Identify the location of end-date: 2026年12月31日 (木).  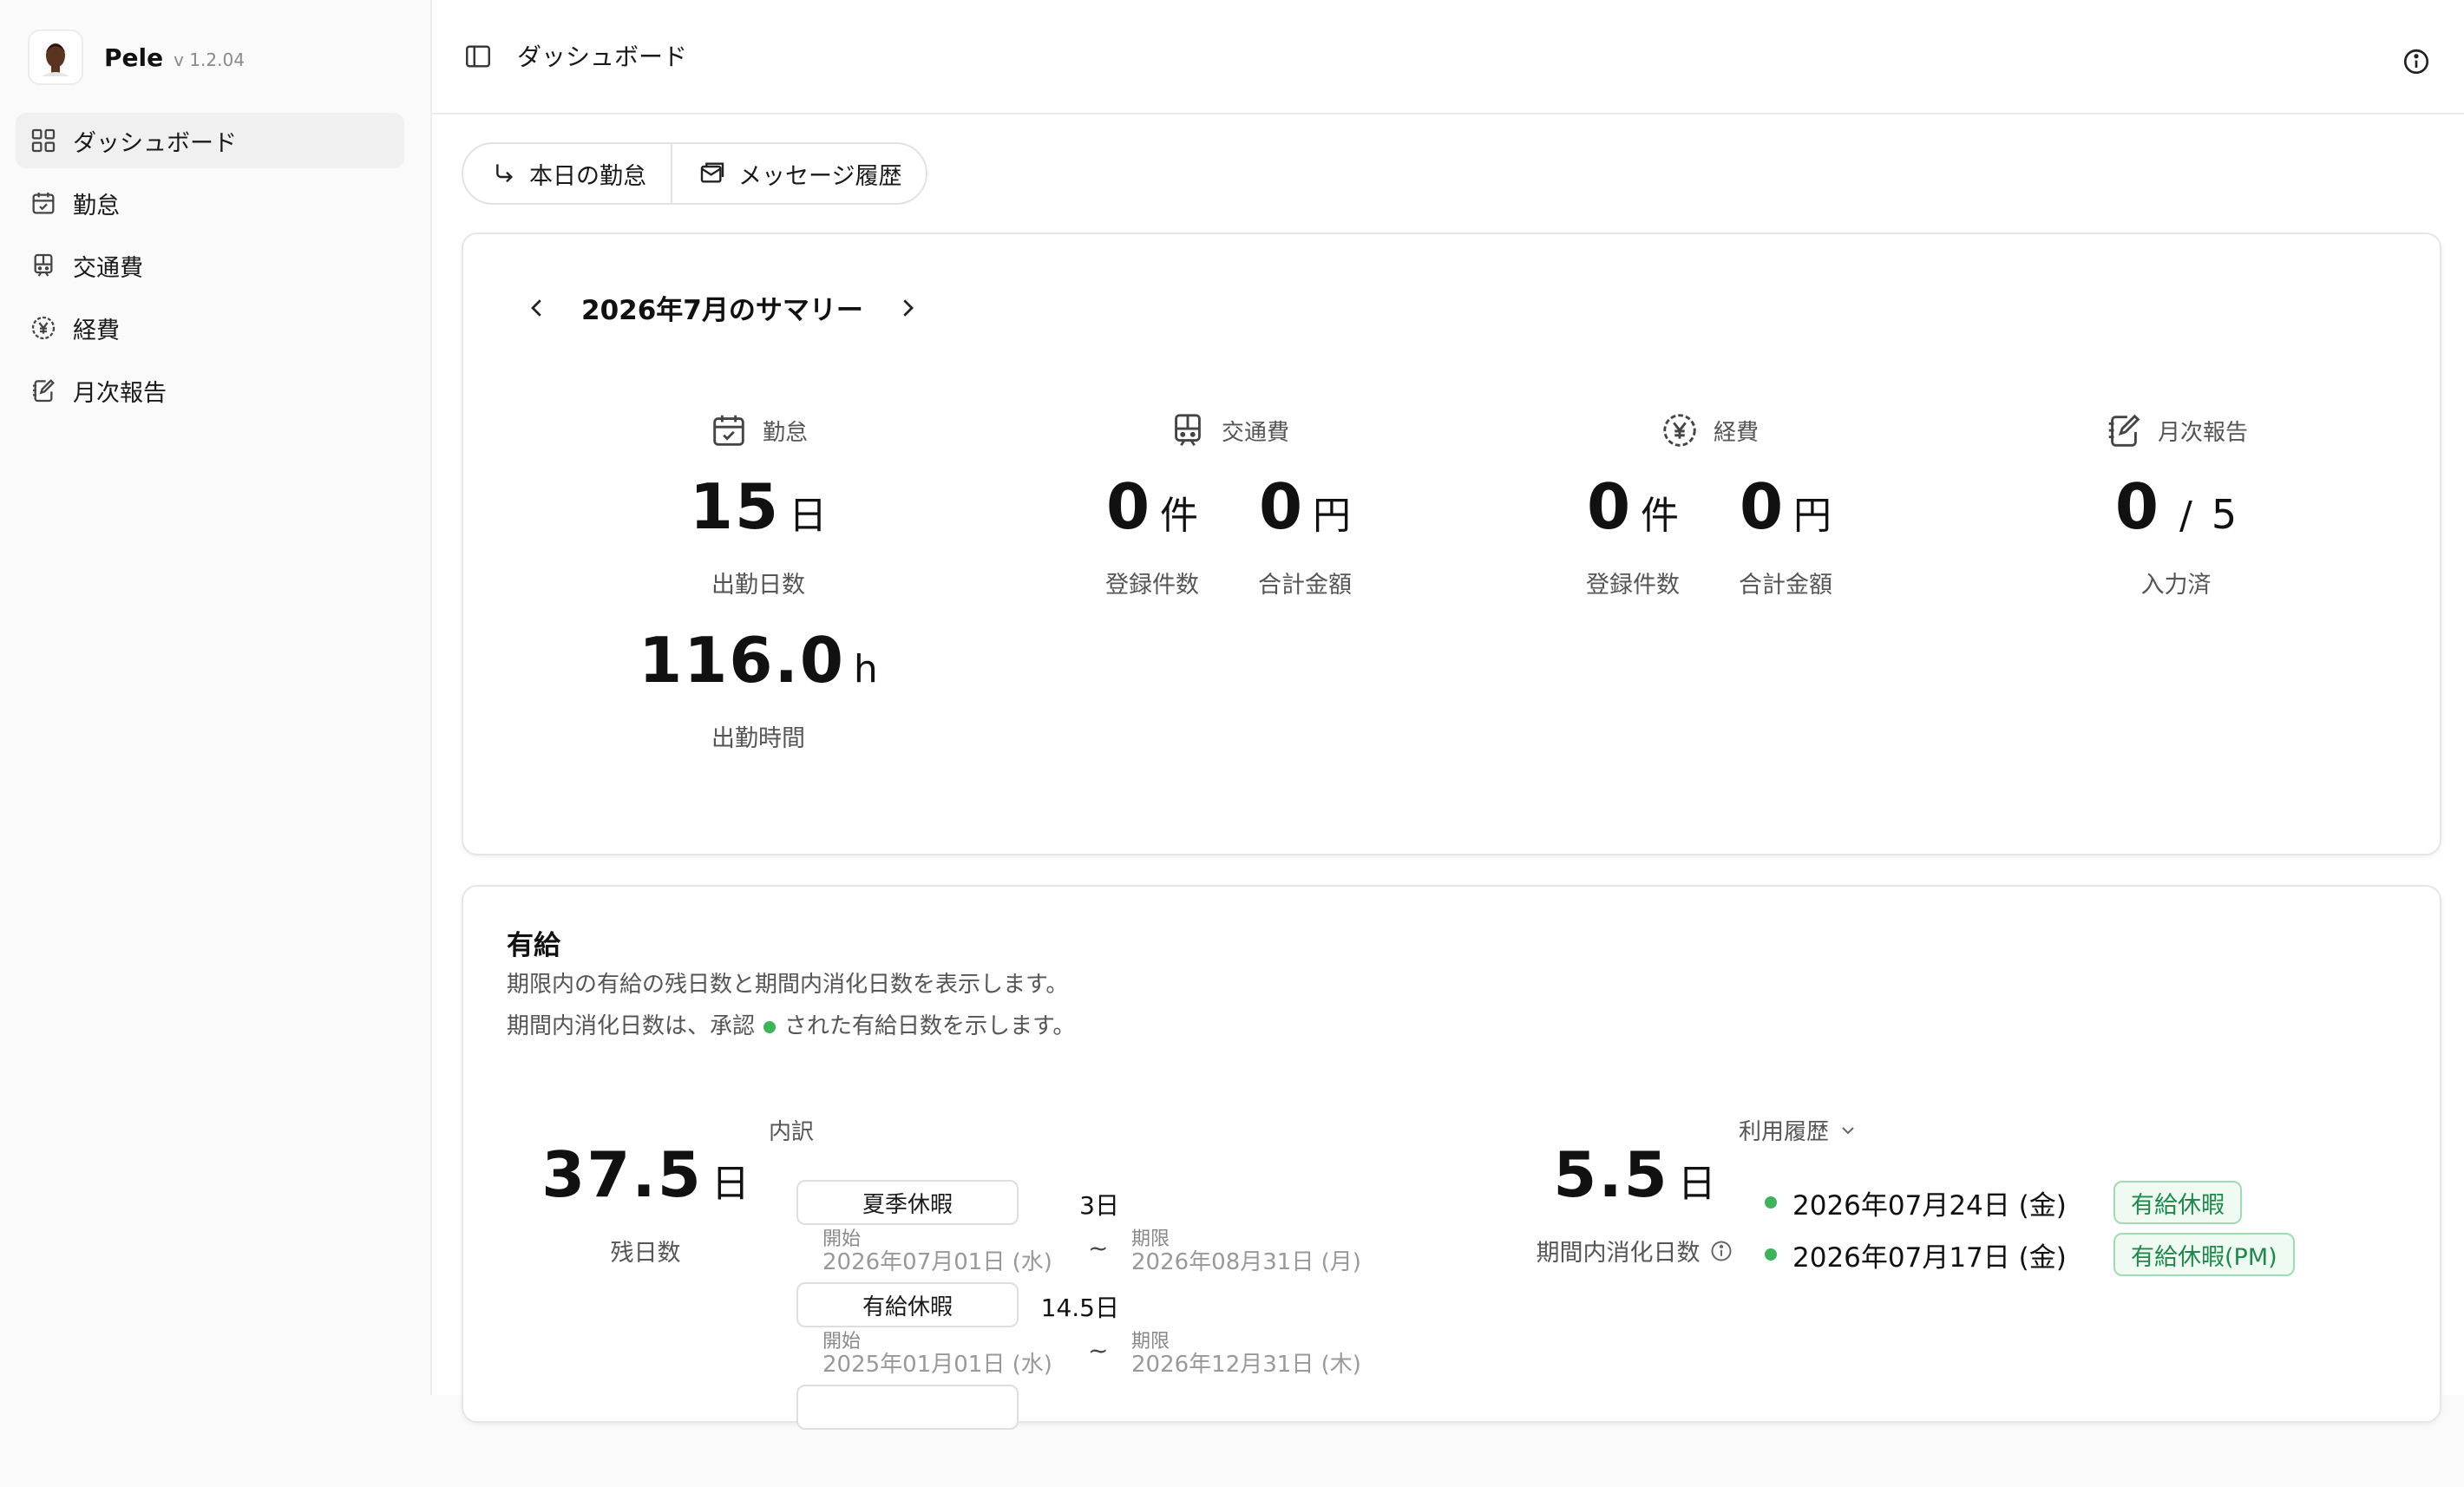
(1246, 1365).